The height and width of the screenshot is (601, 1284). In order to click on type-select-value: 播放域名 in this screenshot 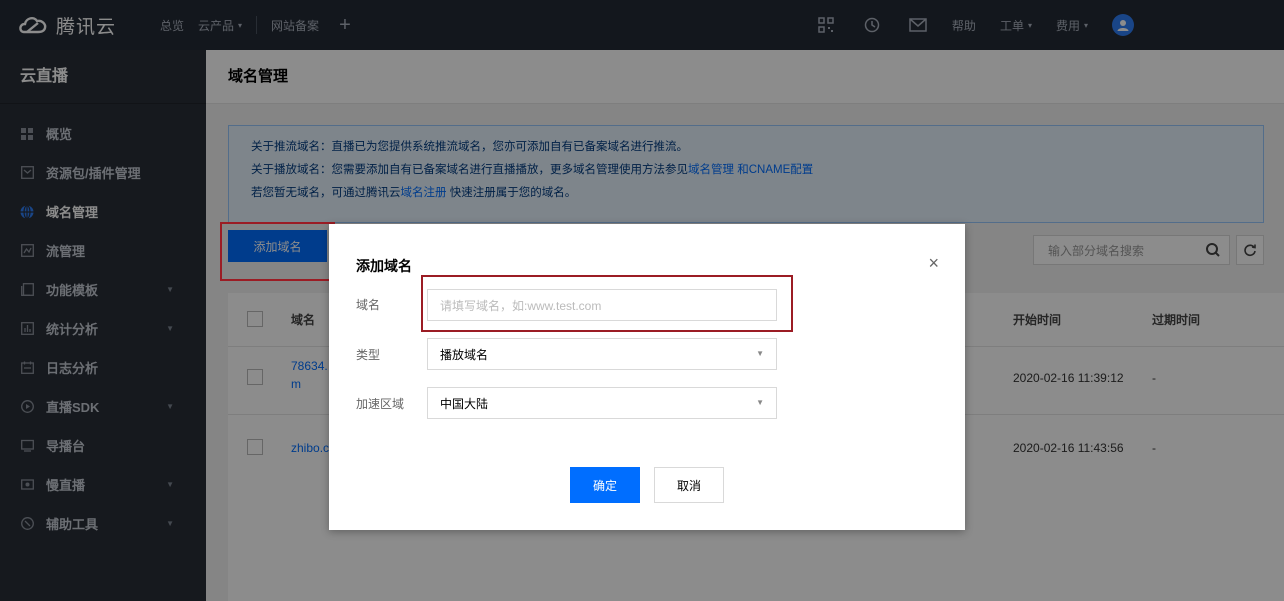, I will do `click(464, 354)`.